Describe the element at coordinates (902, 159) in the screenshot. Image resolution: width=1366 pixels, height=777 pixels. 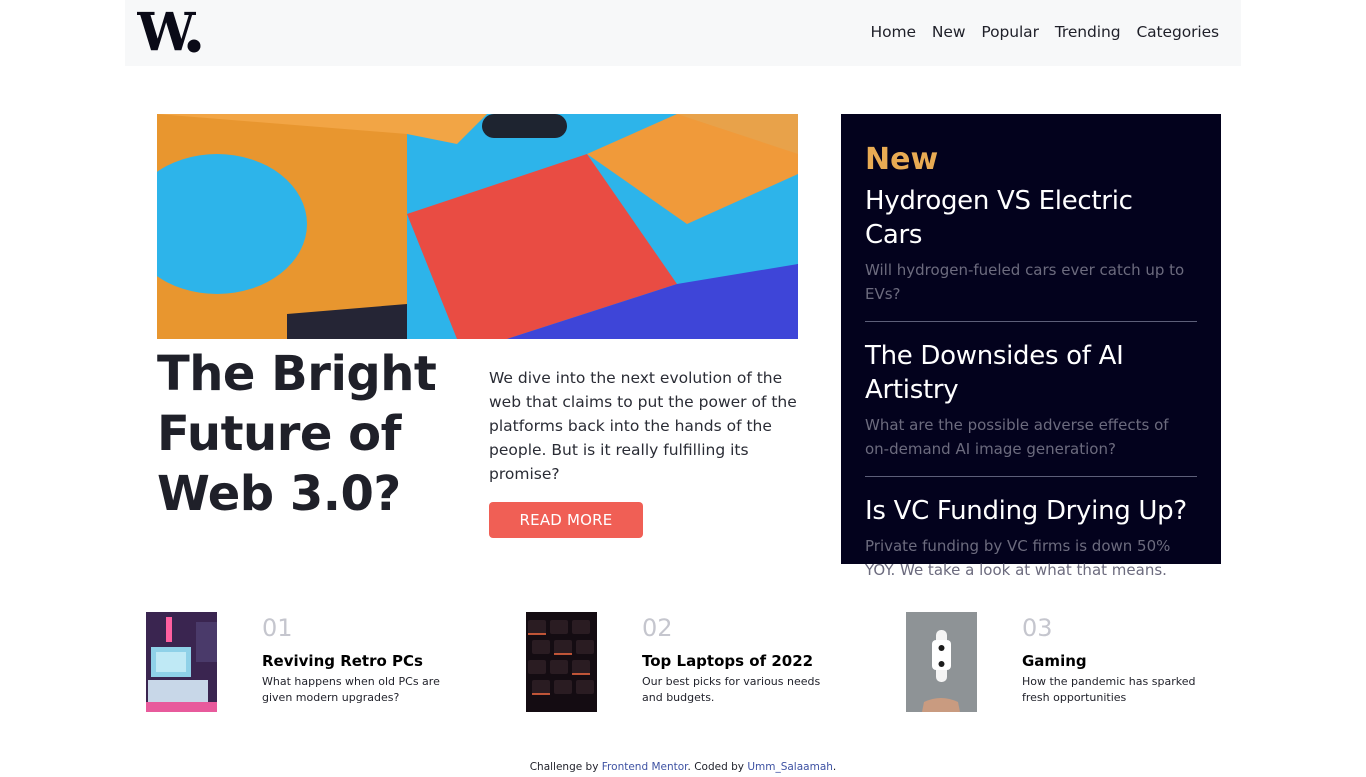
I see `new-heading: New` at that location.